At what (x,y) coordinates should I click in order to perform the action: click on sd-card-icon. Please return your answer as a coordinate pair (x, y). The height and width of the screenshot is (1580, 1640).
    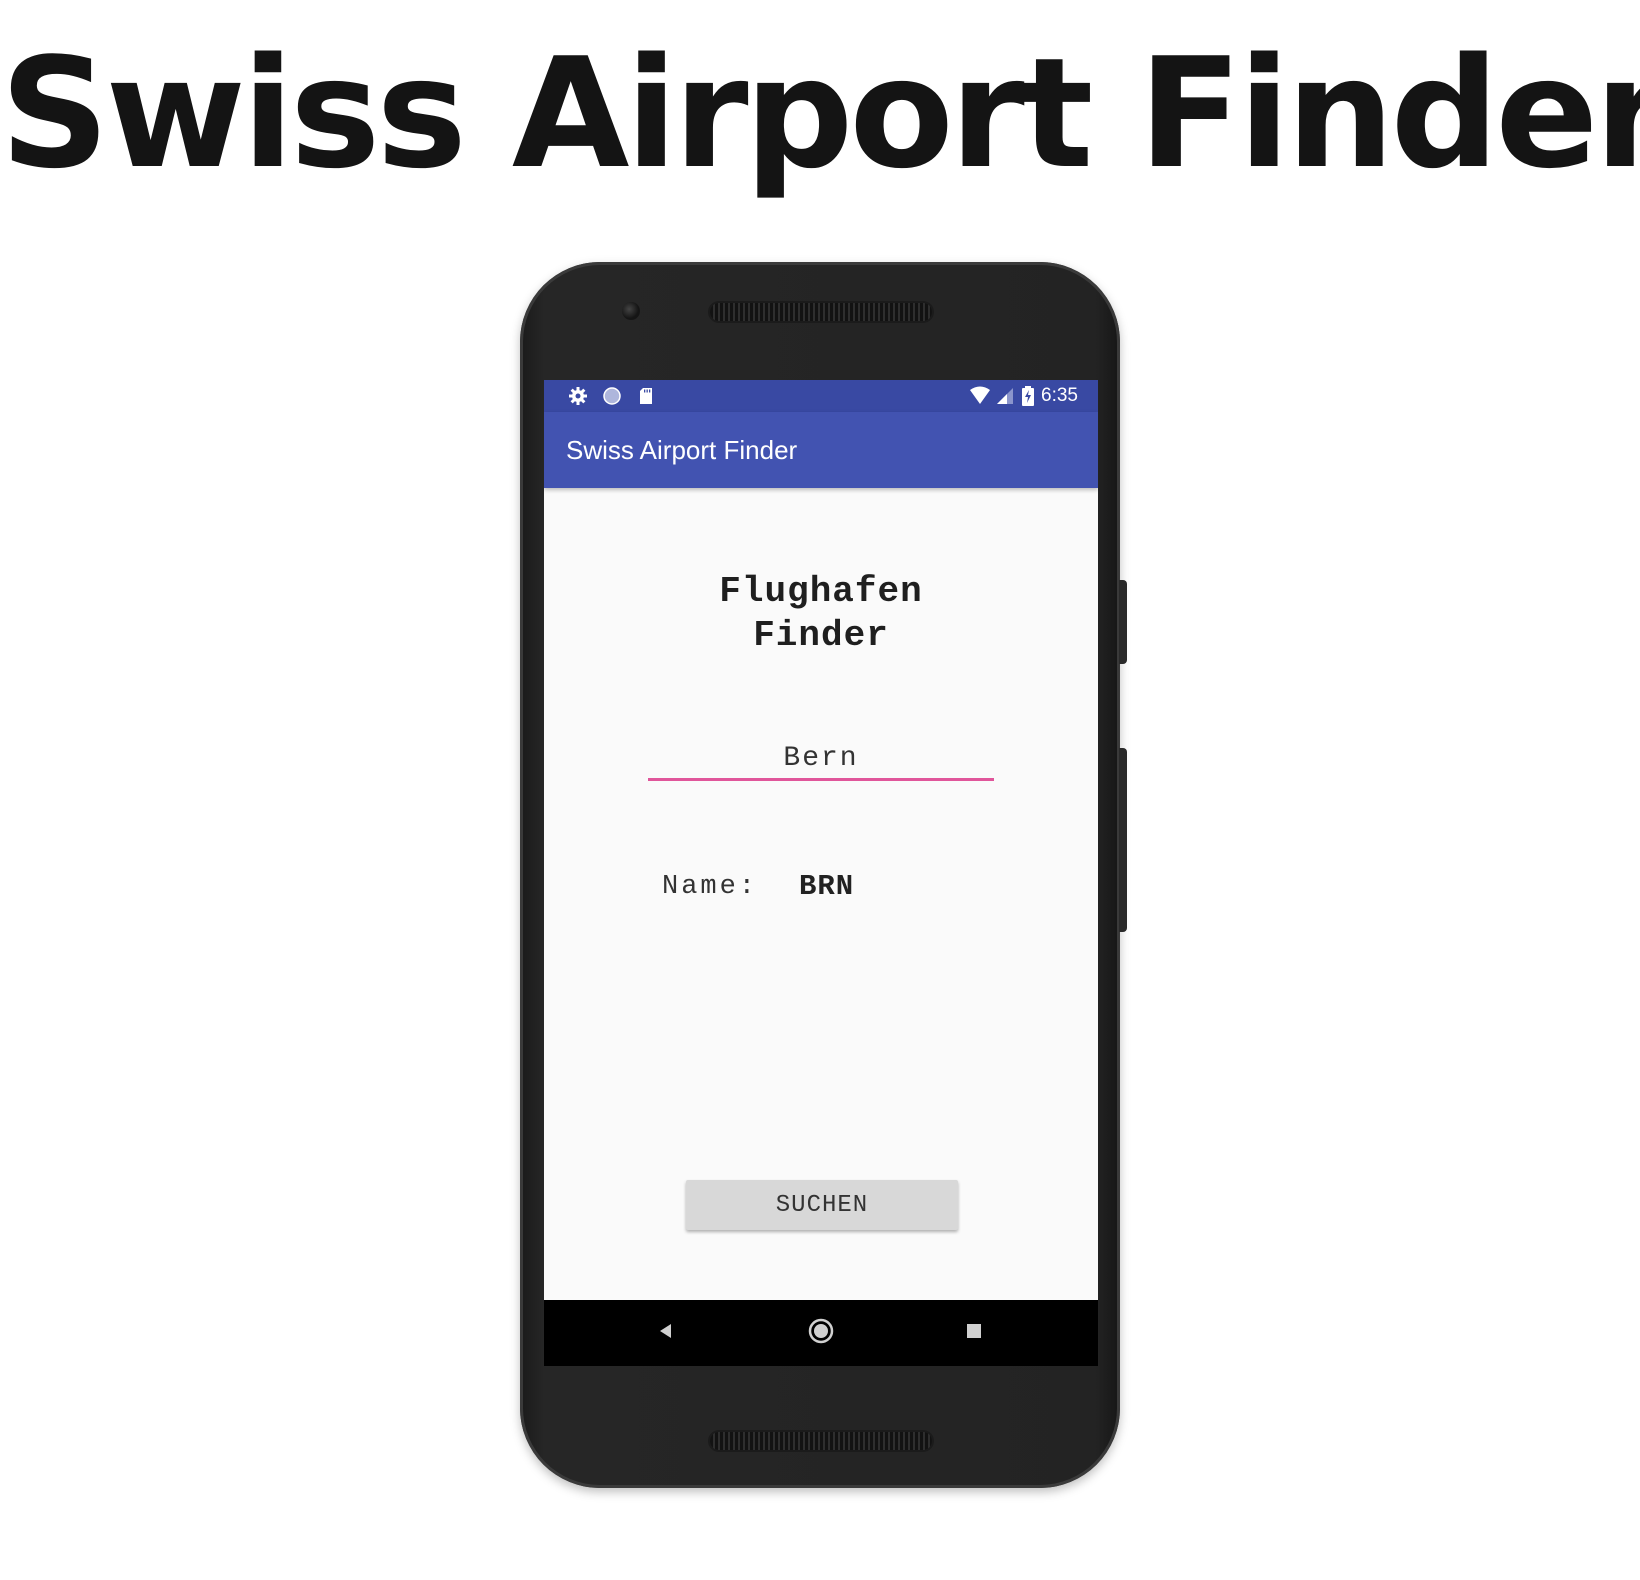
    Looking at the image, I should click on (646, 396).